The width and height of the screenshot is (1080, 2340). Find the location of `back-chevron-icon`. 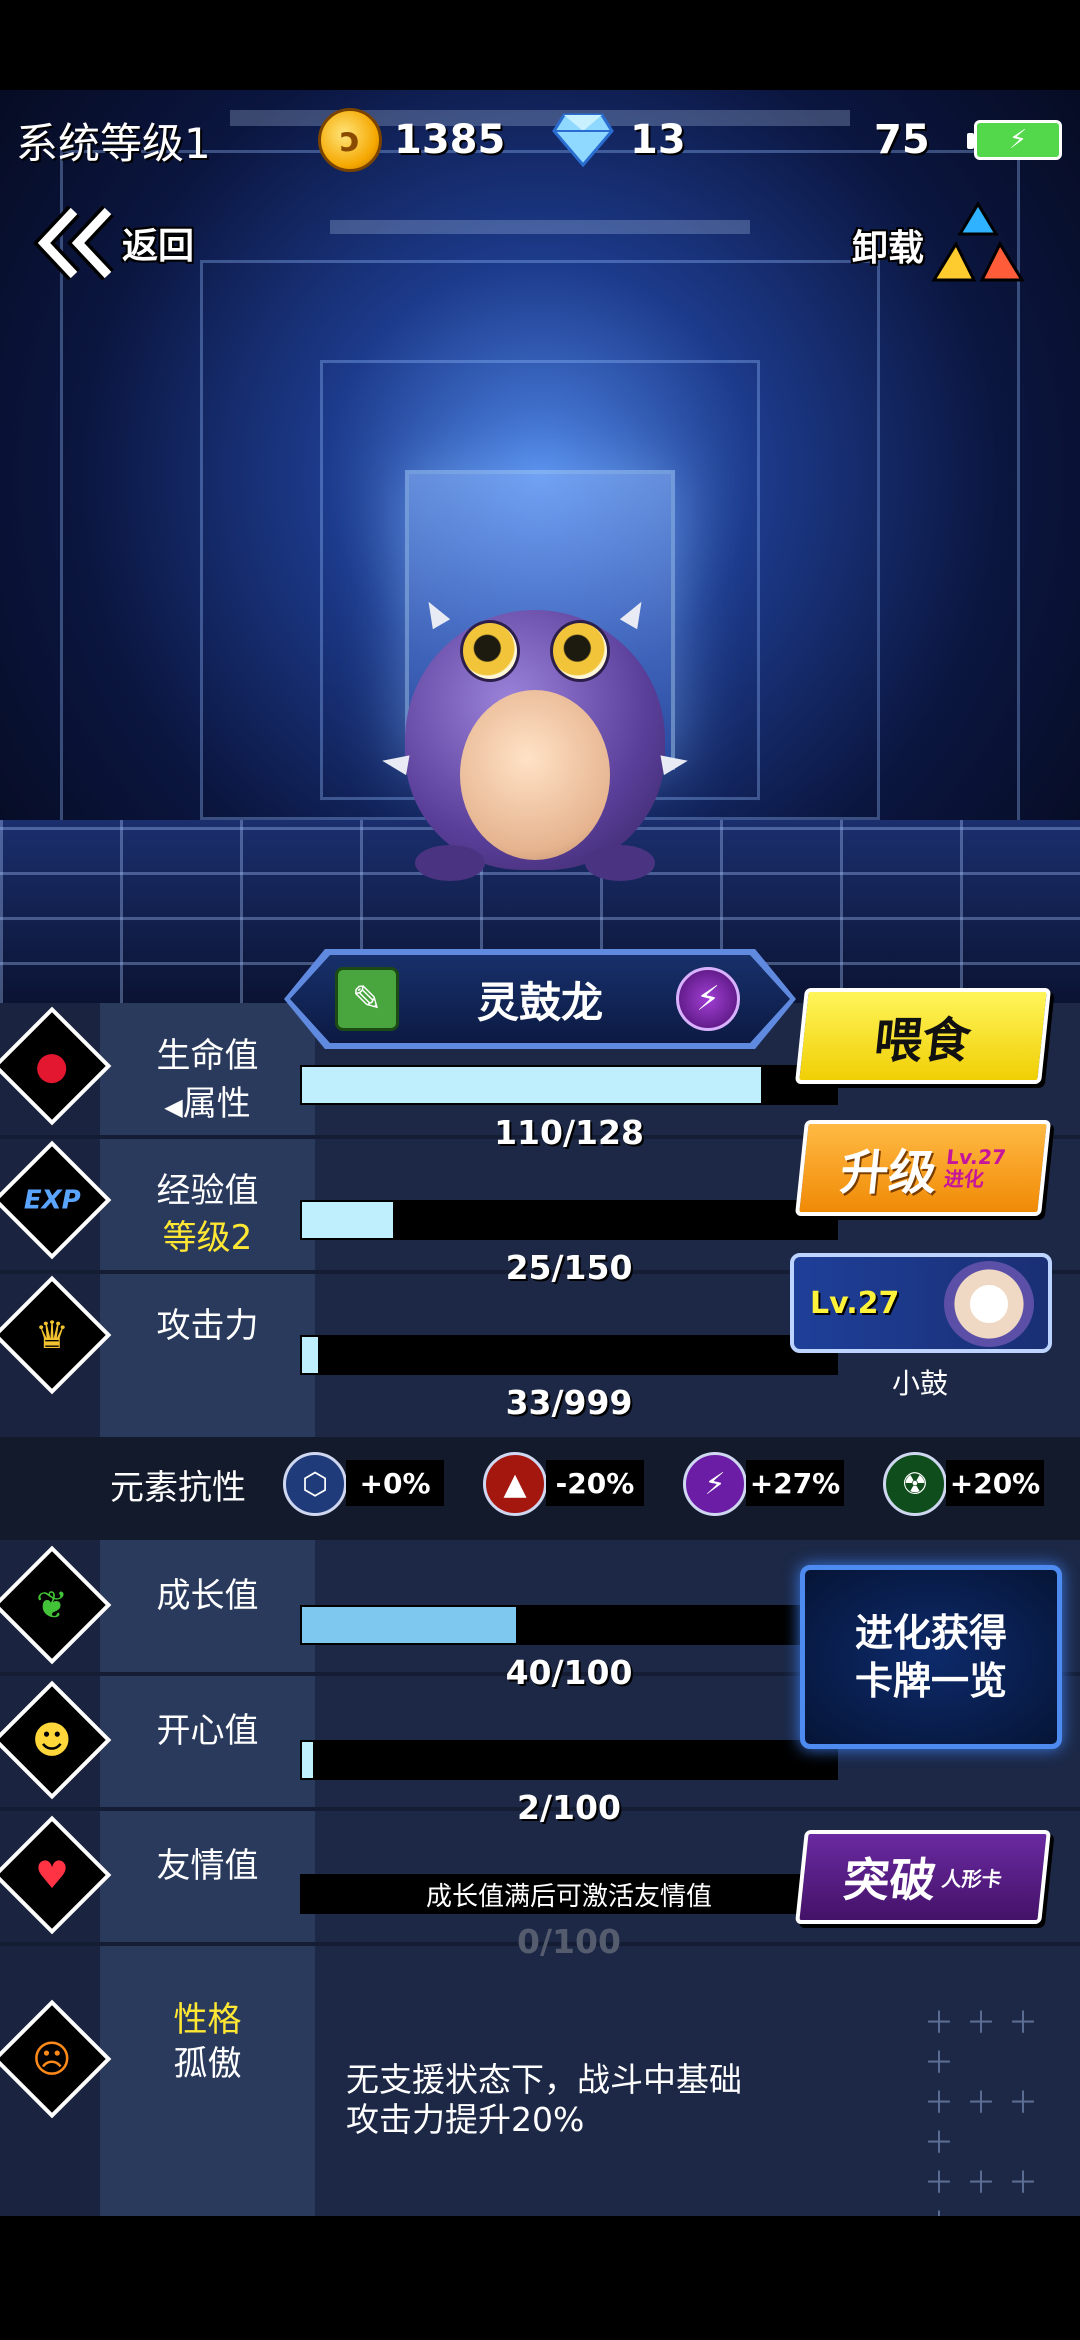

back-chevron-icon is located at coordinates (73, 243).